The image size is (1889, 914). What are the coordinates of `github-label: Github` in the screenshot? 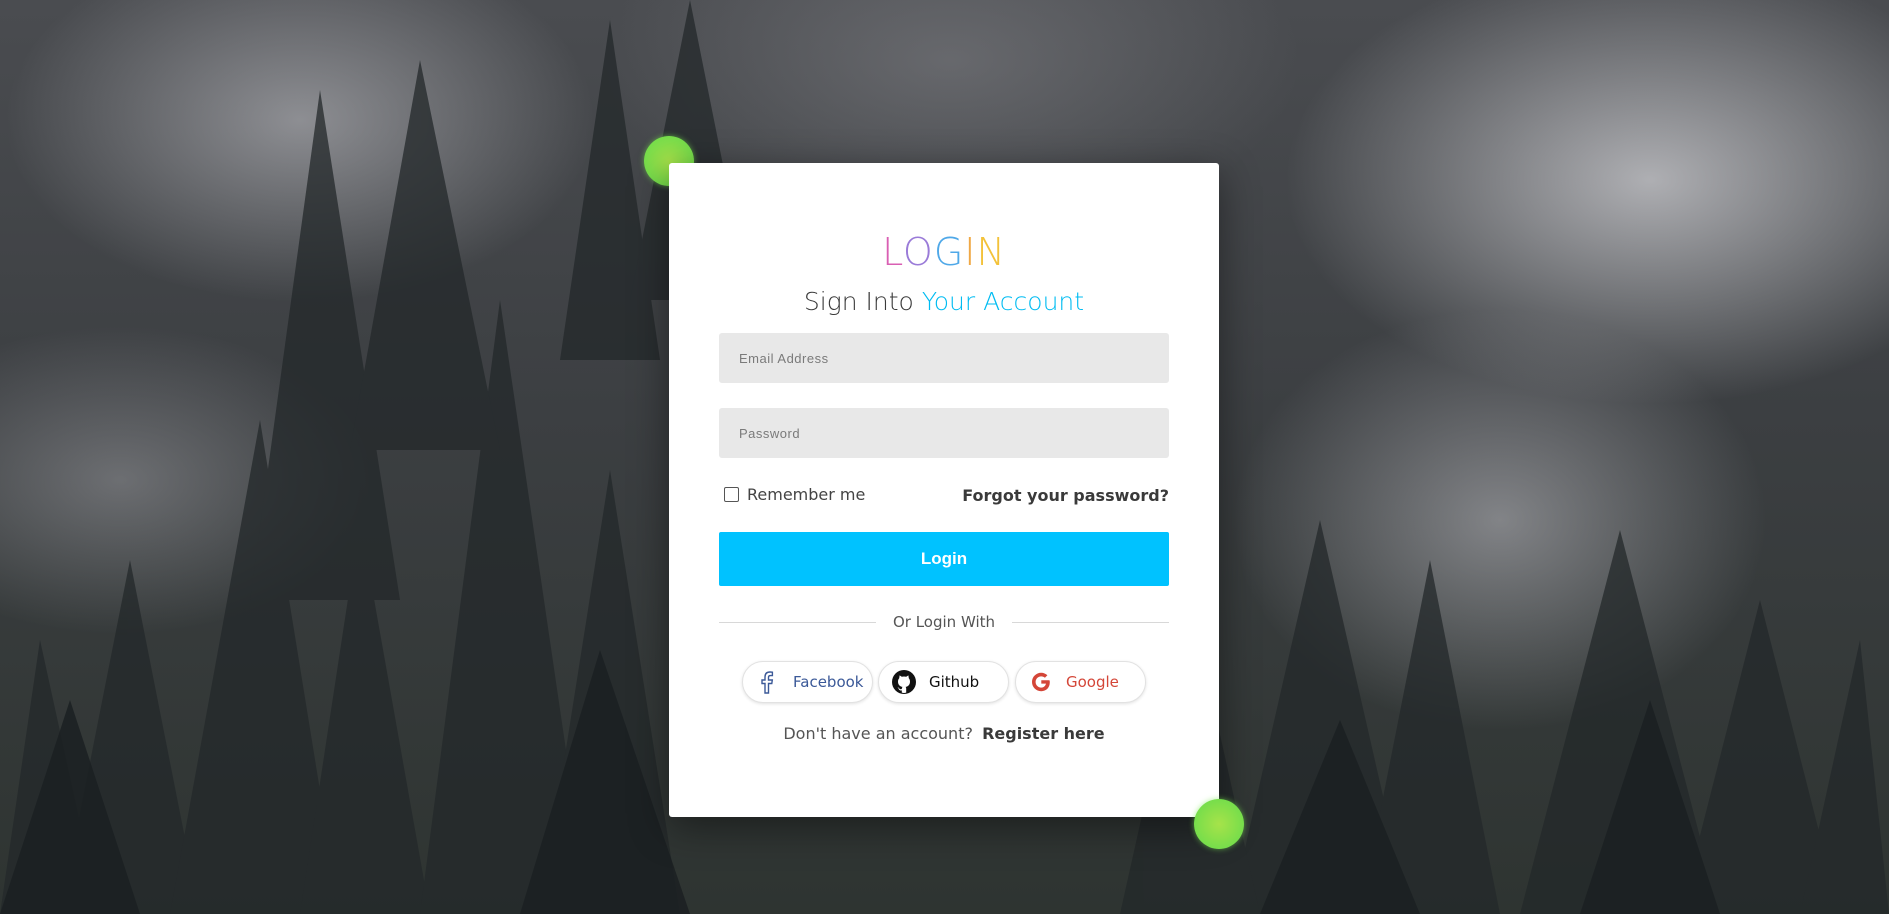 It's located at (954, 682).